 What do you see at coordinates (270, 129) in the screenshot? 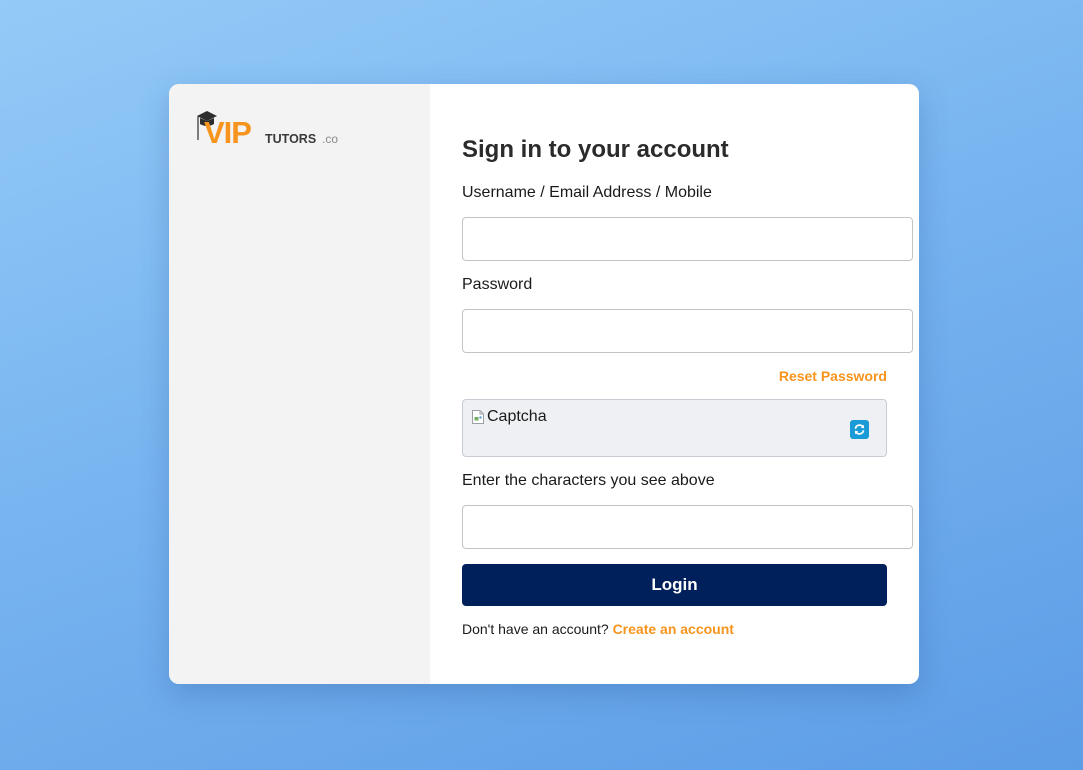
I see `viptutors-logo: VIP TUTORS .co` at bounding box center [270, 129].